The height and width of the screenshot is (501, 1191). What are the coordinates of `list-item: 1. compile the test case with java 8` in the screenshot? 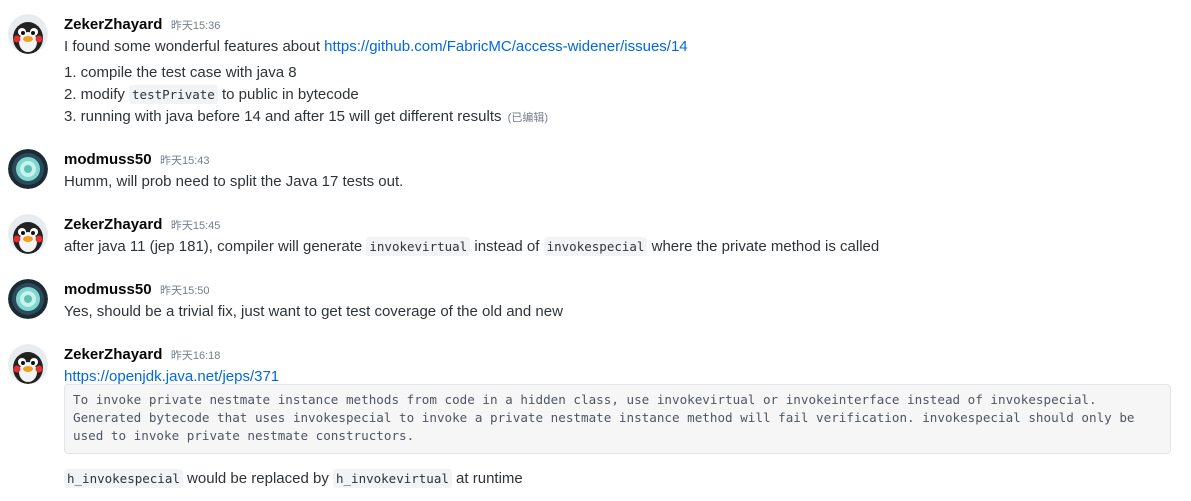 It's located at (180, 72).